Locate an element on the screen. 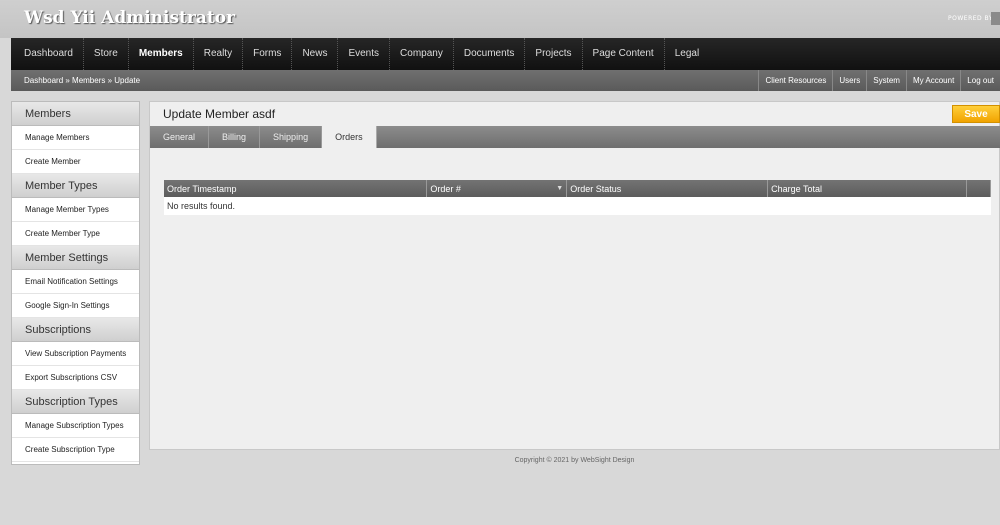  breadcrumb: Dashboard » Members » Update is located at coordinates (82, 80).